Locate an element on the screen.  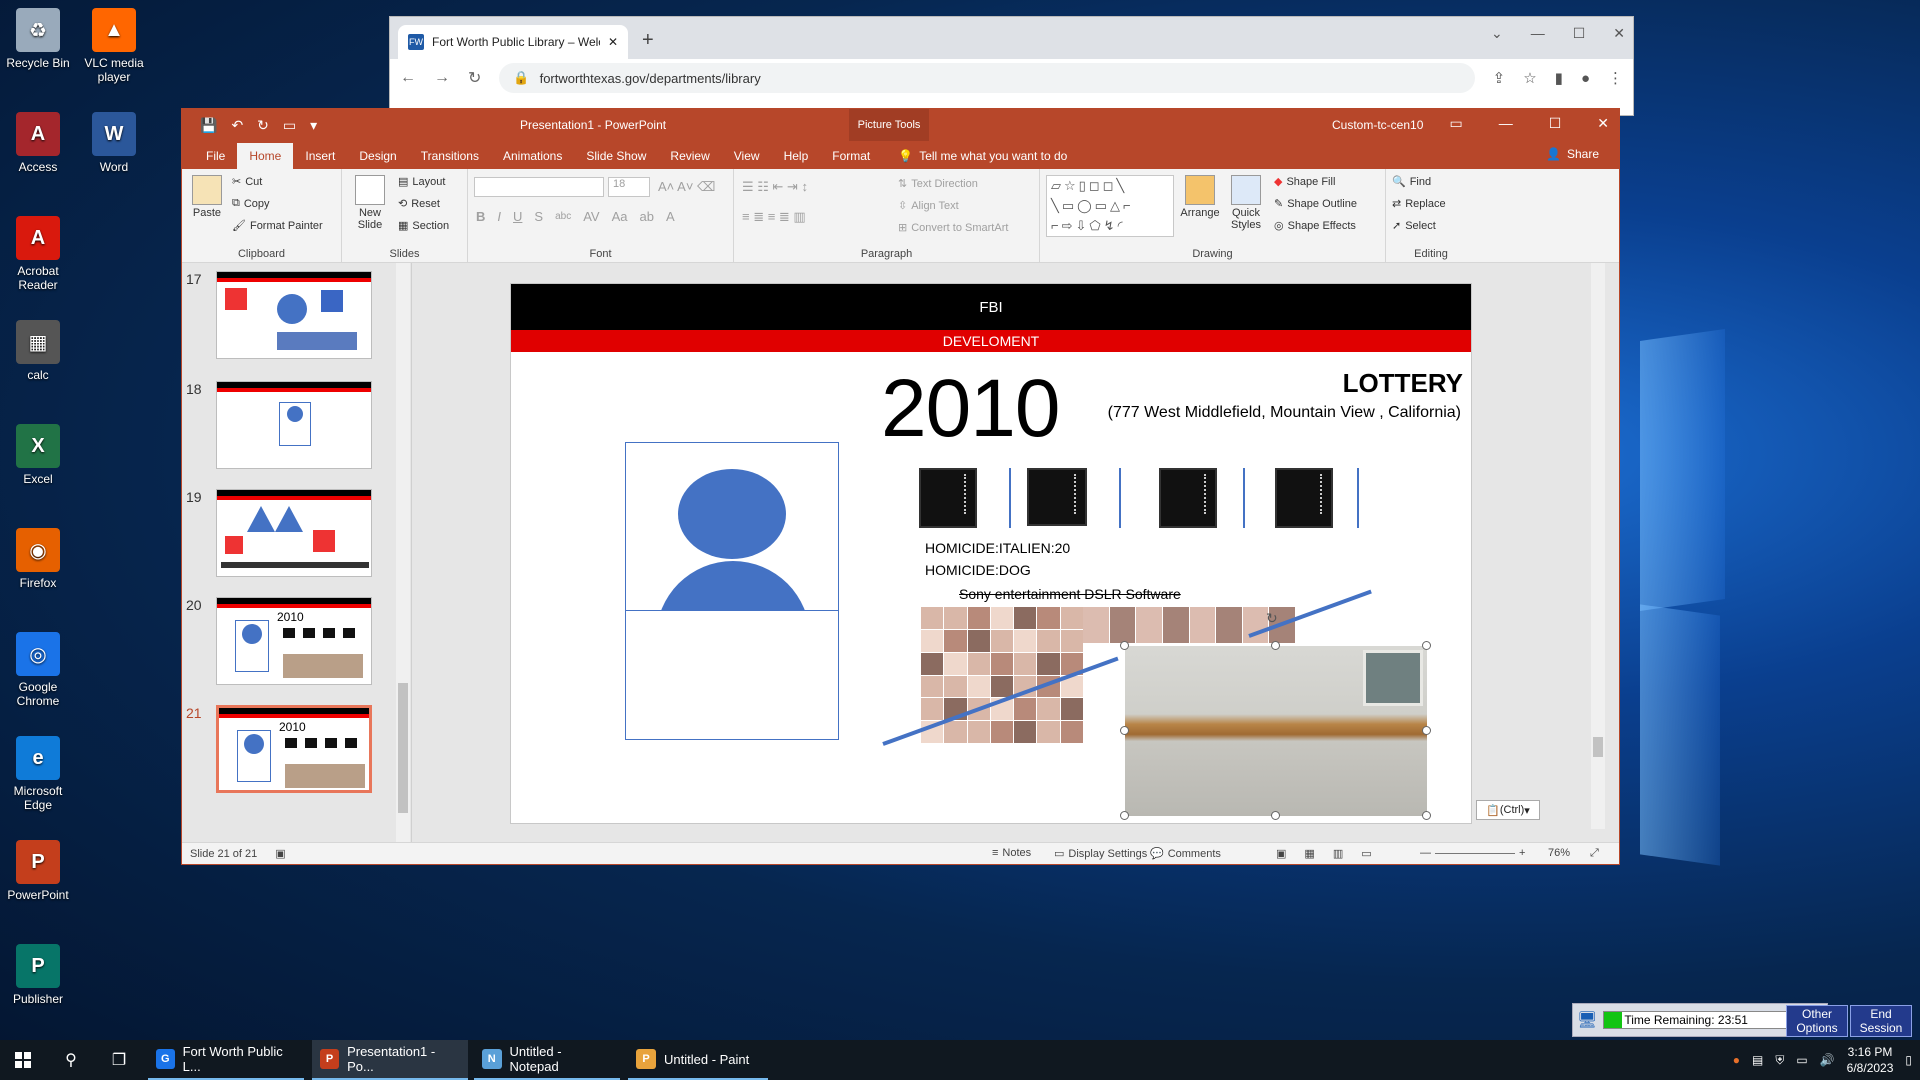
chevron-down-icon: ⌄ is located at coordinates (1497, 33).